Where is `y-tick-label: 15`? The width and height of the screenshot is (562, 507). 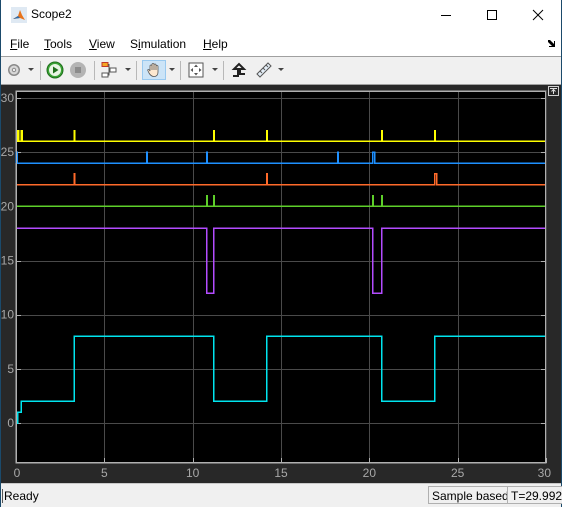 y-tick-label: 15 is located at coordinates (7, 261).